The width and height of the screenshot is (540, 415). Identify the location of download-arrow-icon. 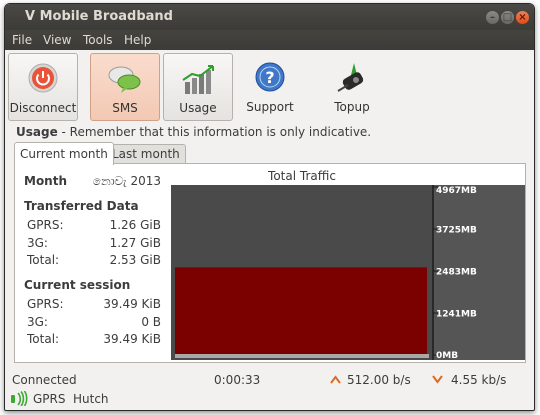
(437, 380).